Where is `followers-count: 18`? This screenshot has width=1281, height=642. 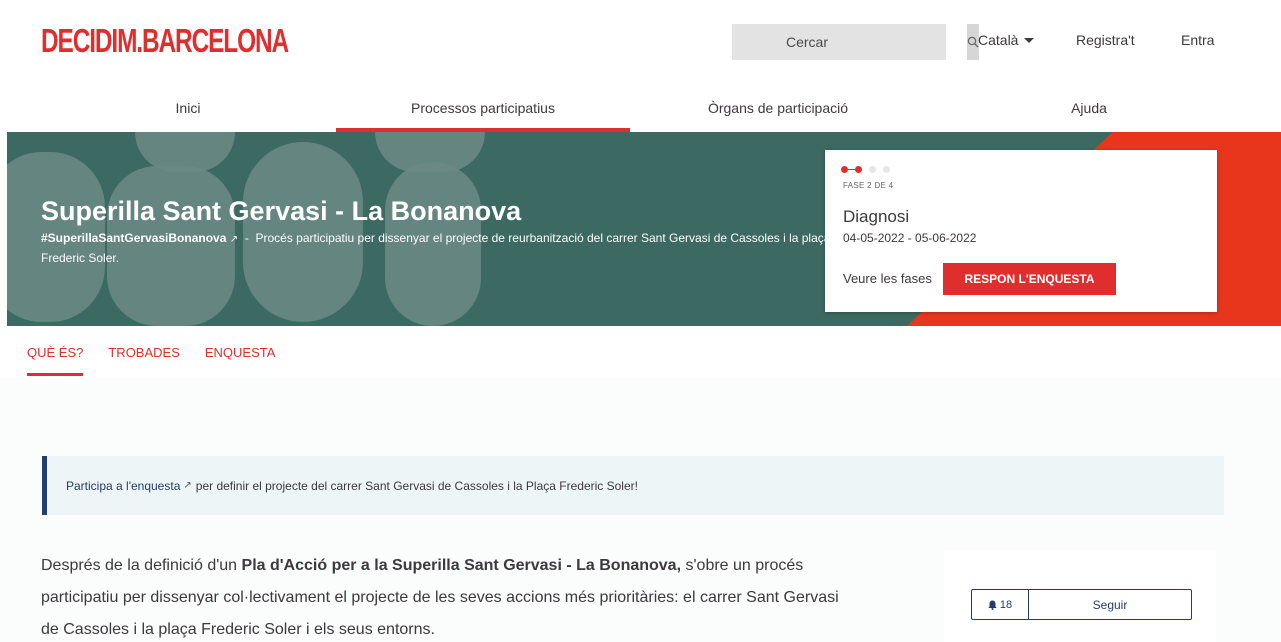
followers-count: 18 is located at coordinates (1000, 604).